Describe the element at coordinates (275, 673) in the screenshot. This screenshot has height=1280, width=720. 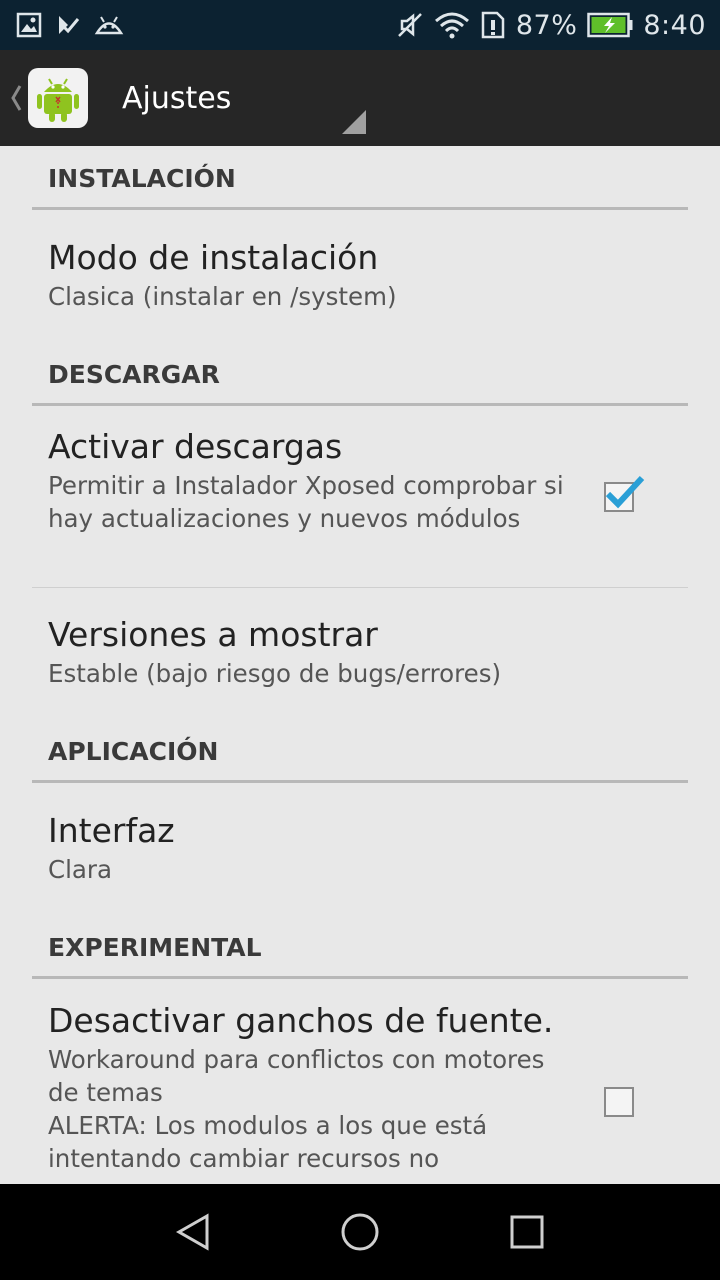
I see `pref-summary: Estable (bajo riesgo de bugs/errores)` at that location.